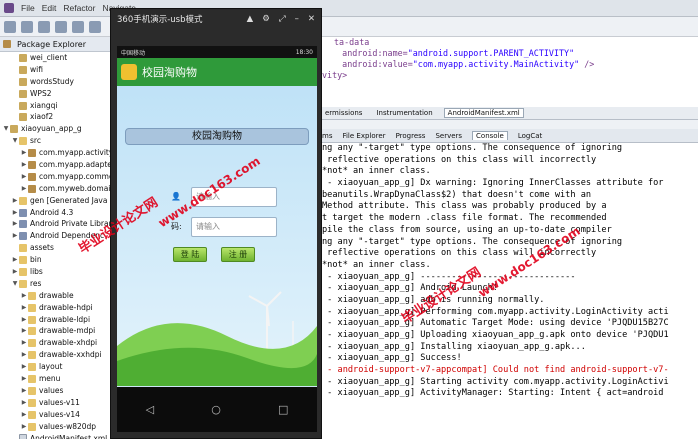 The width and height of the screenshot is (698, 439). Describe the element at coordinates (58, 355) in the screenshot. I see `tree-item: ▶ drawable-xxhdpi` at that location.